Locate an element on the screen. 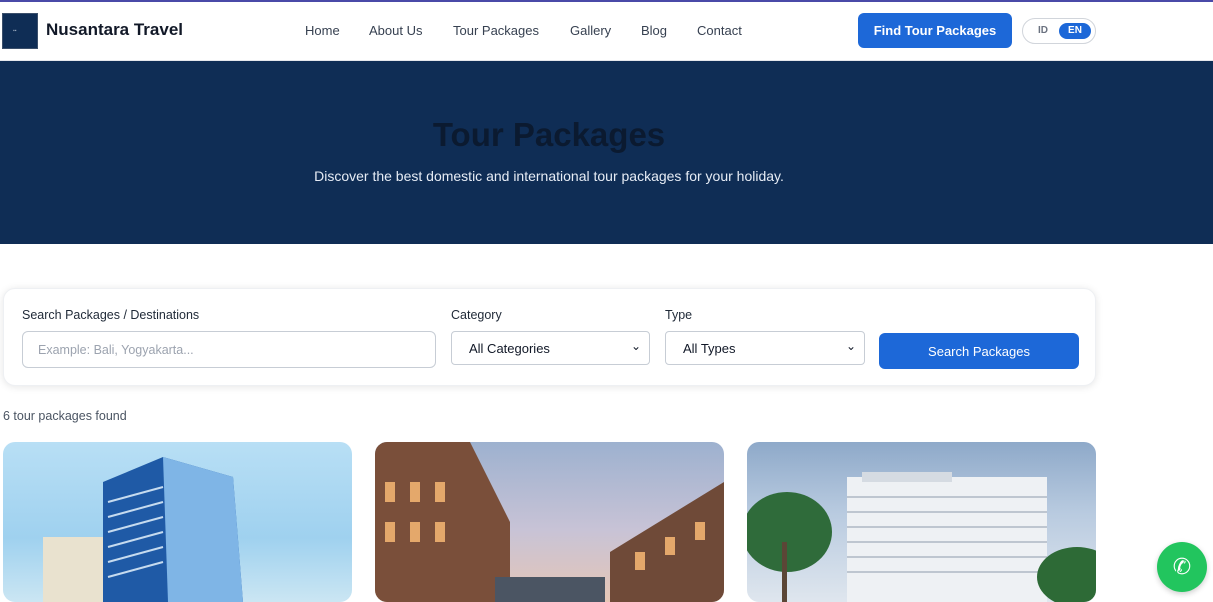  category-label: Category is located at coordinates (476, 315).